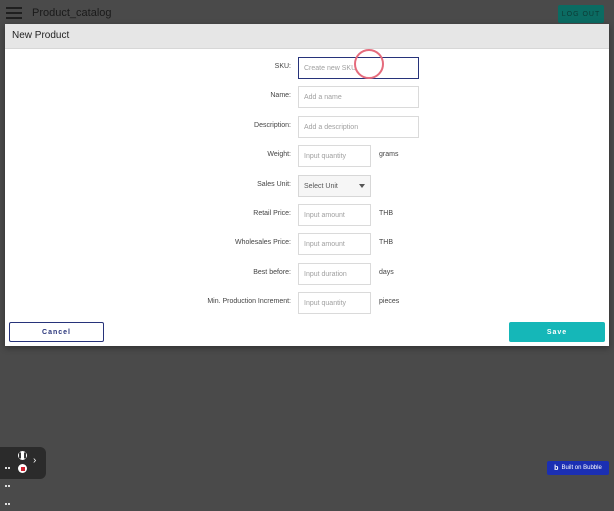  Describe the element at coordinates (556, 468) in the screenshot. I see `bubble-logo-icon: b` at that location.